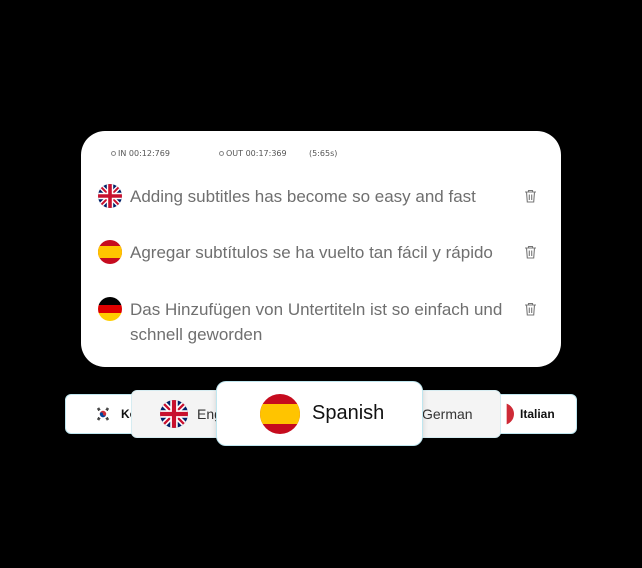 Image resolution: width=642 pixels, height=568 pixels. I want to click on timing-out: OUT 00:17:369, so click(253, 153).